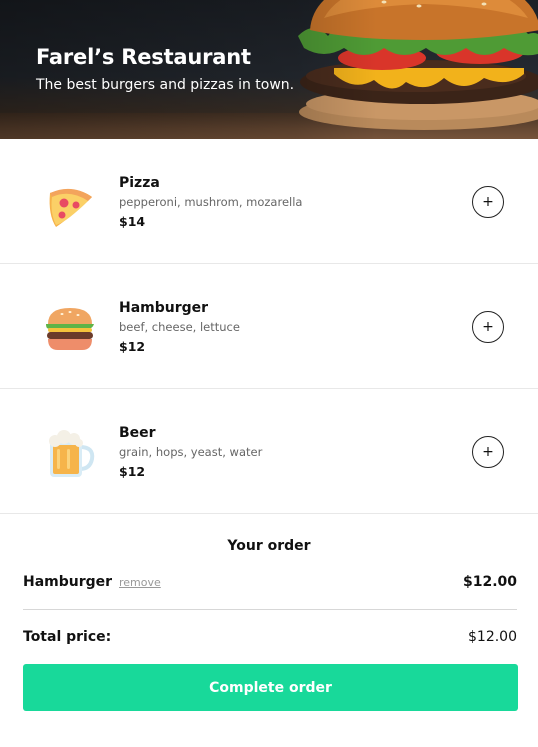 This screenshot has height=747, width=538. Describe the element at coordinates (211, 202) in the screenshot. I see `item-ingredients: pepperoni, mushrom, mozarella` at that location.